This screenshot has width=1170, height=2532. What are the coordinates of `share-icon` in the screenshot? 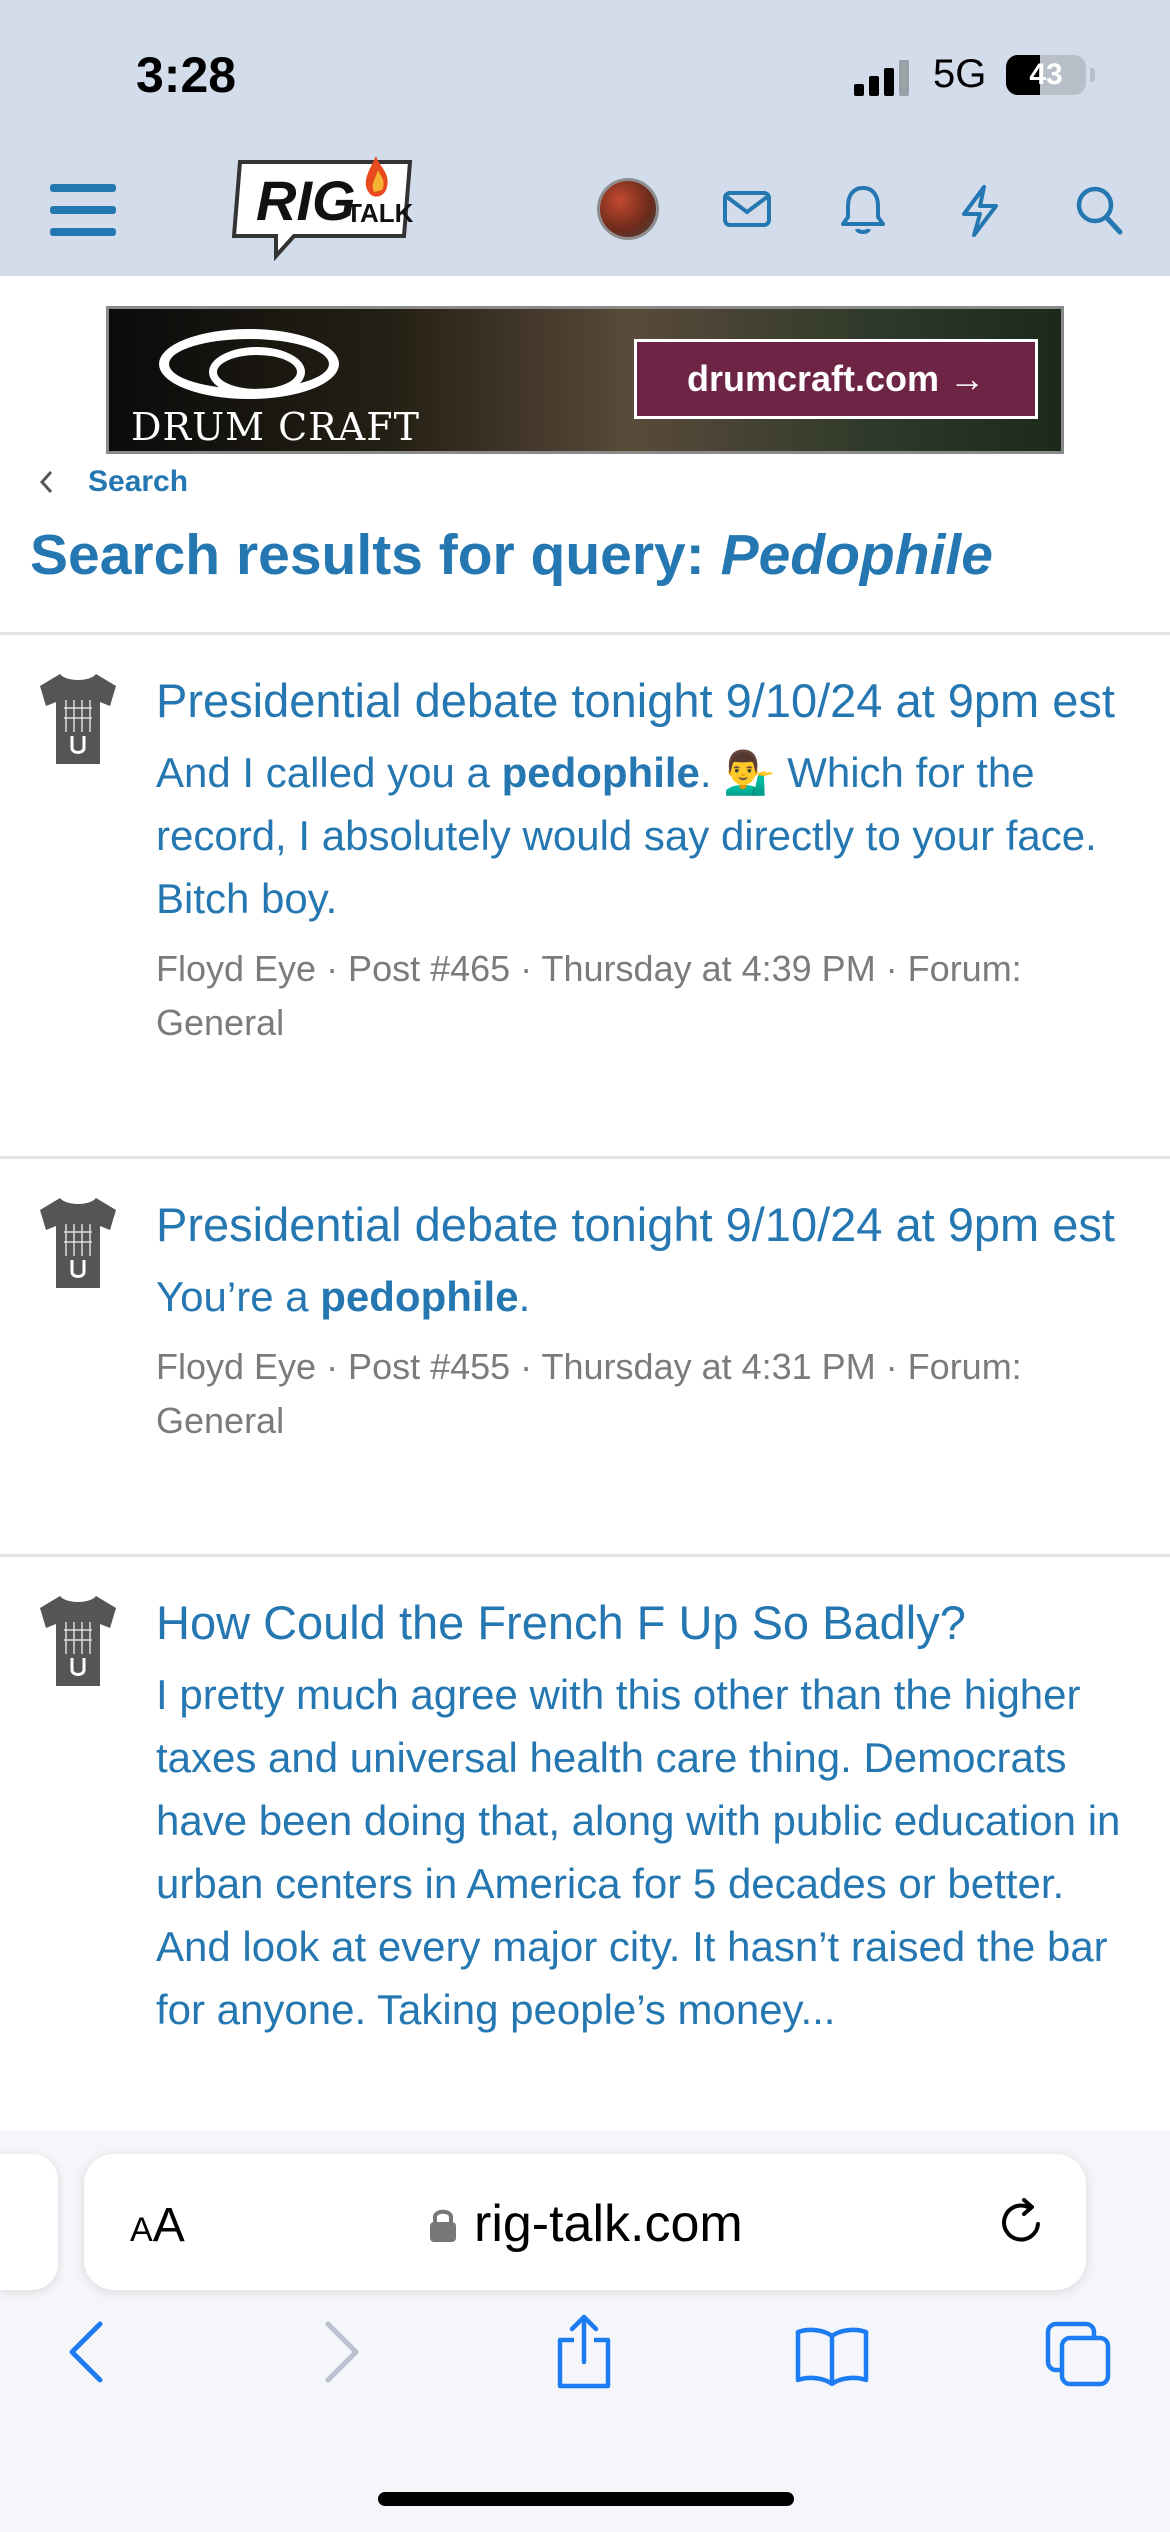 It's located at (584, 2352).